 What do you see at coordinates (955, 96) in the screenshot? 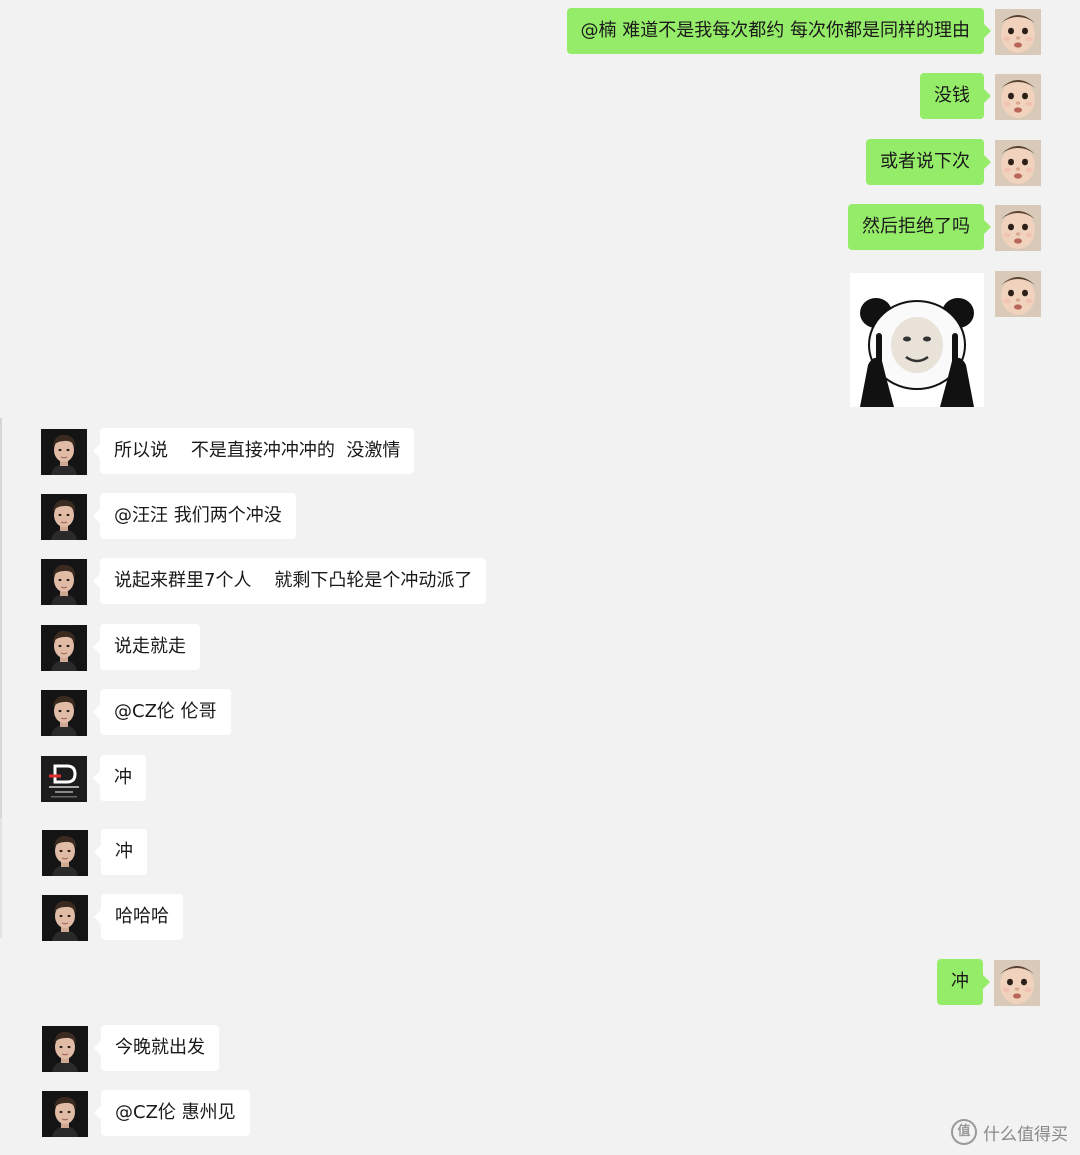
I see `message-bubble: 没钱` at bounding box center [955, 96].